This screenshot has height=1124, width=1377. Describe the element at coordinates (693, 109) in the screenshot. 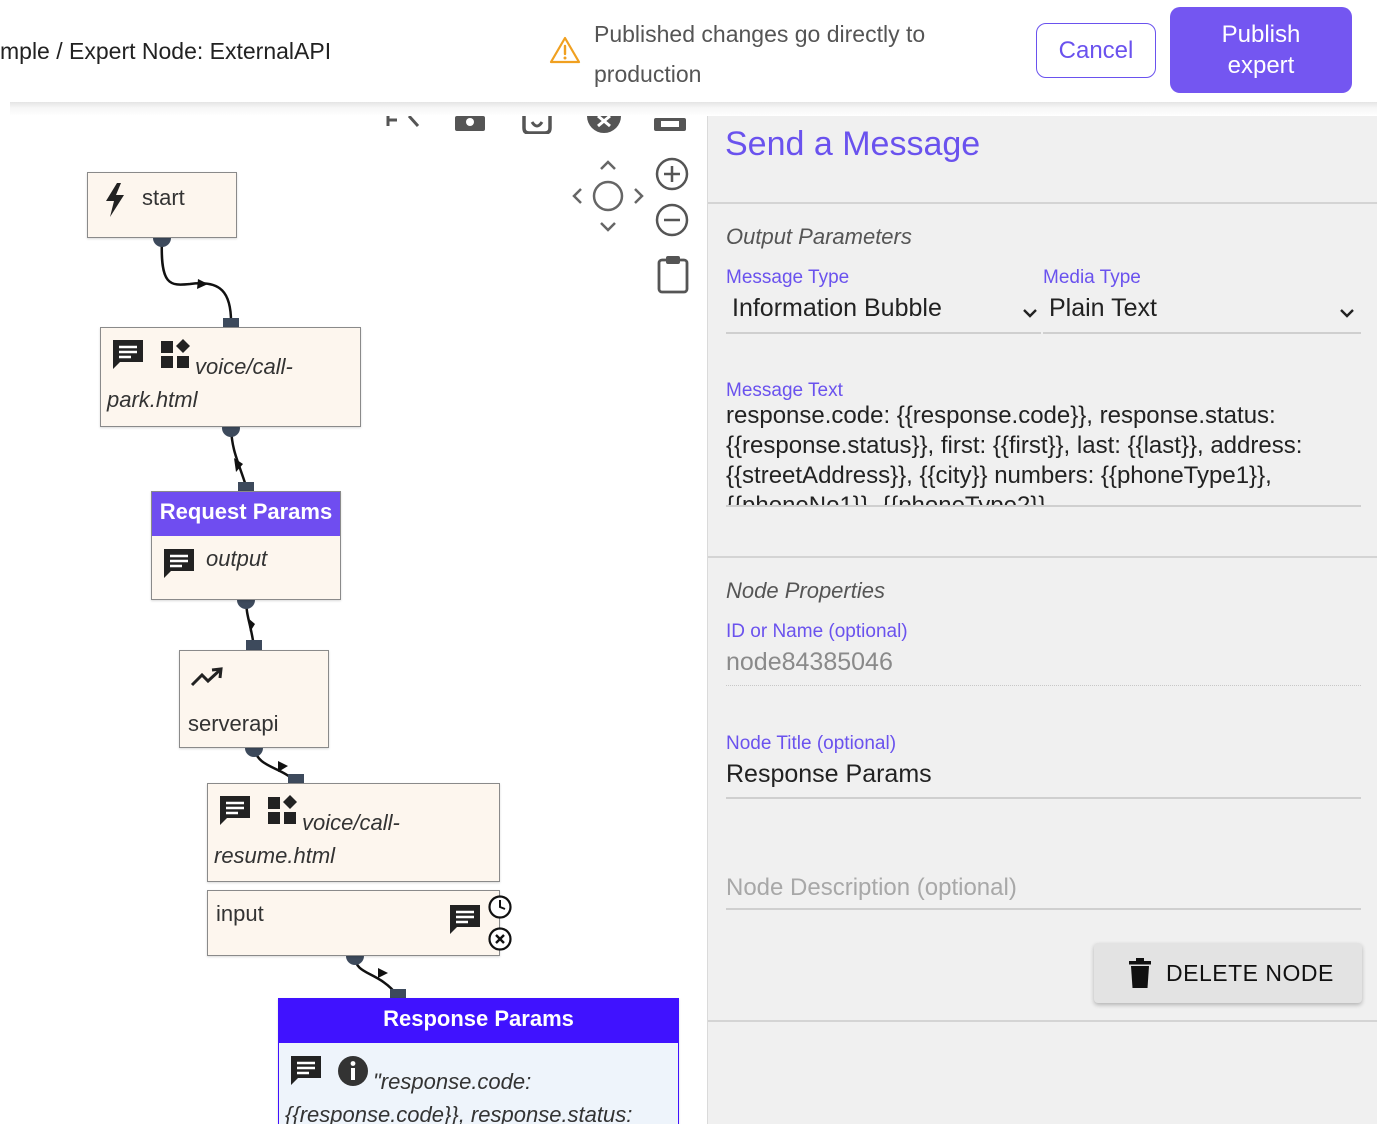

I see `header-shadow` at that location.